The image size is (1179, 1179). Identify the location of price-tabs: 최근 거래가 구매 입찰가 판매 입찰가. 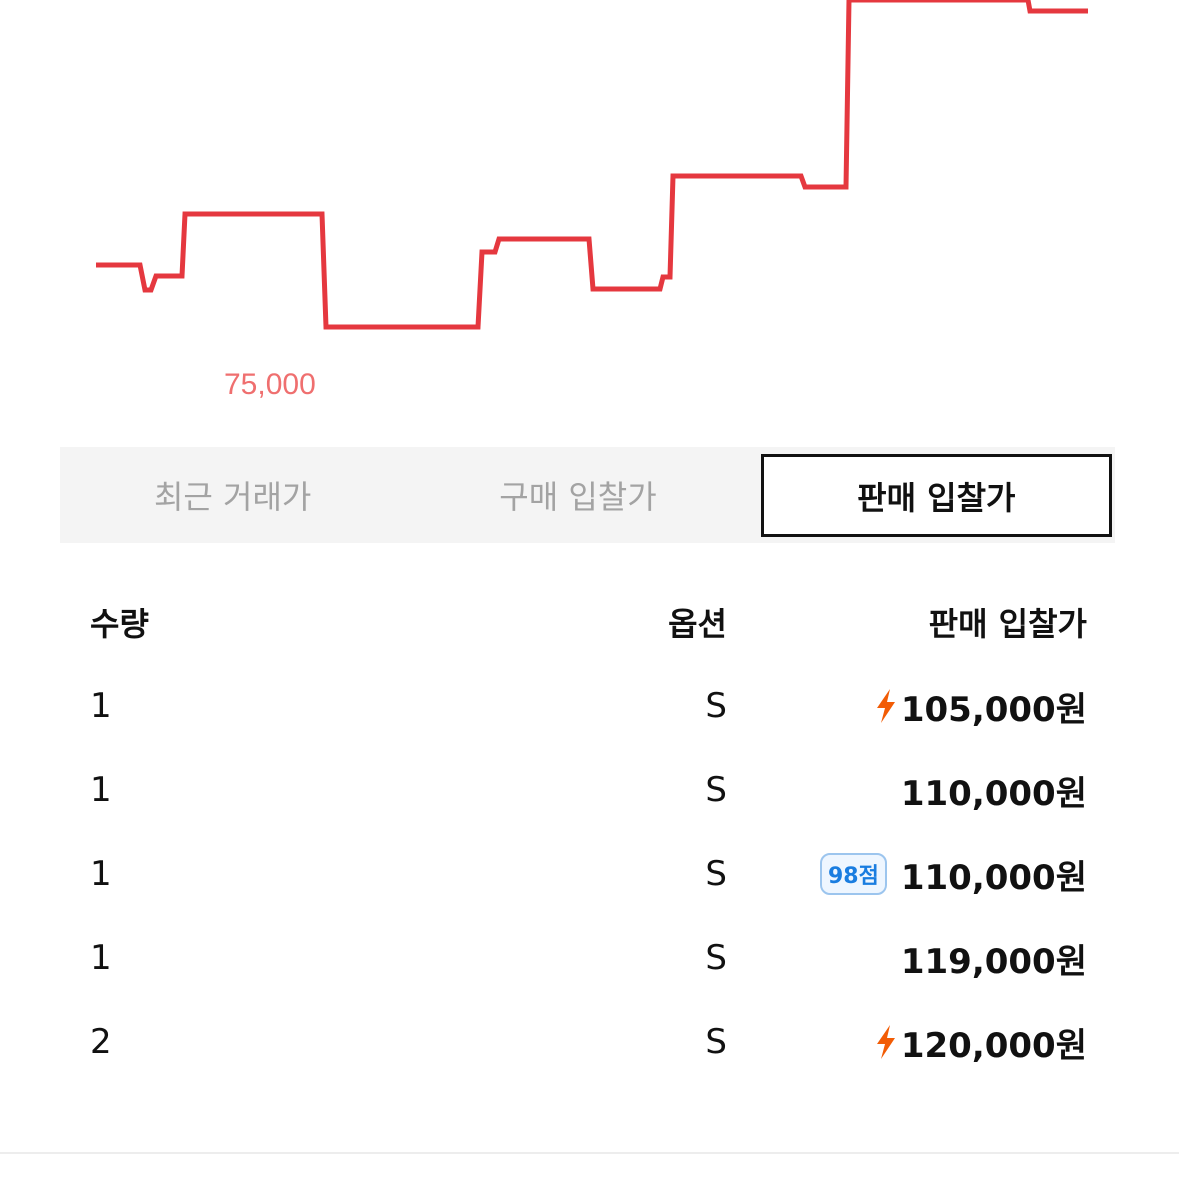
(587, 495).